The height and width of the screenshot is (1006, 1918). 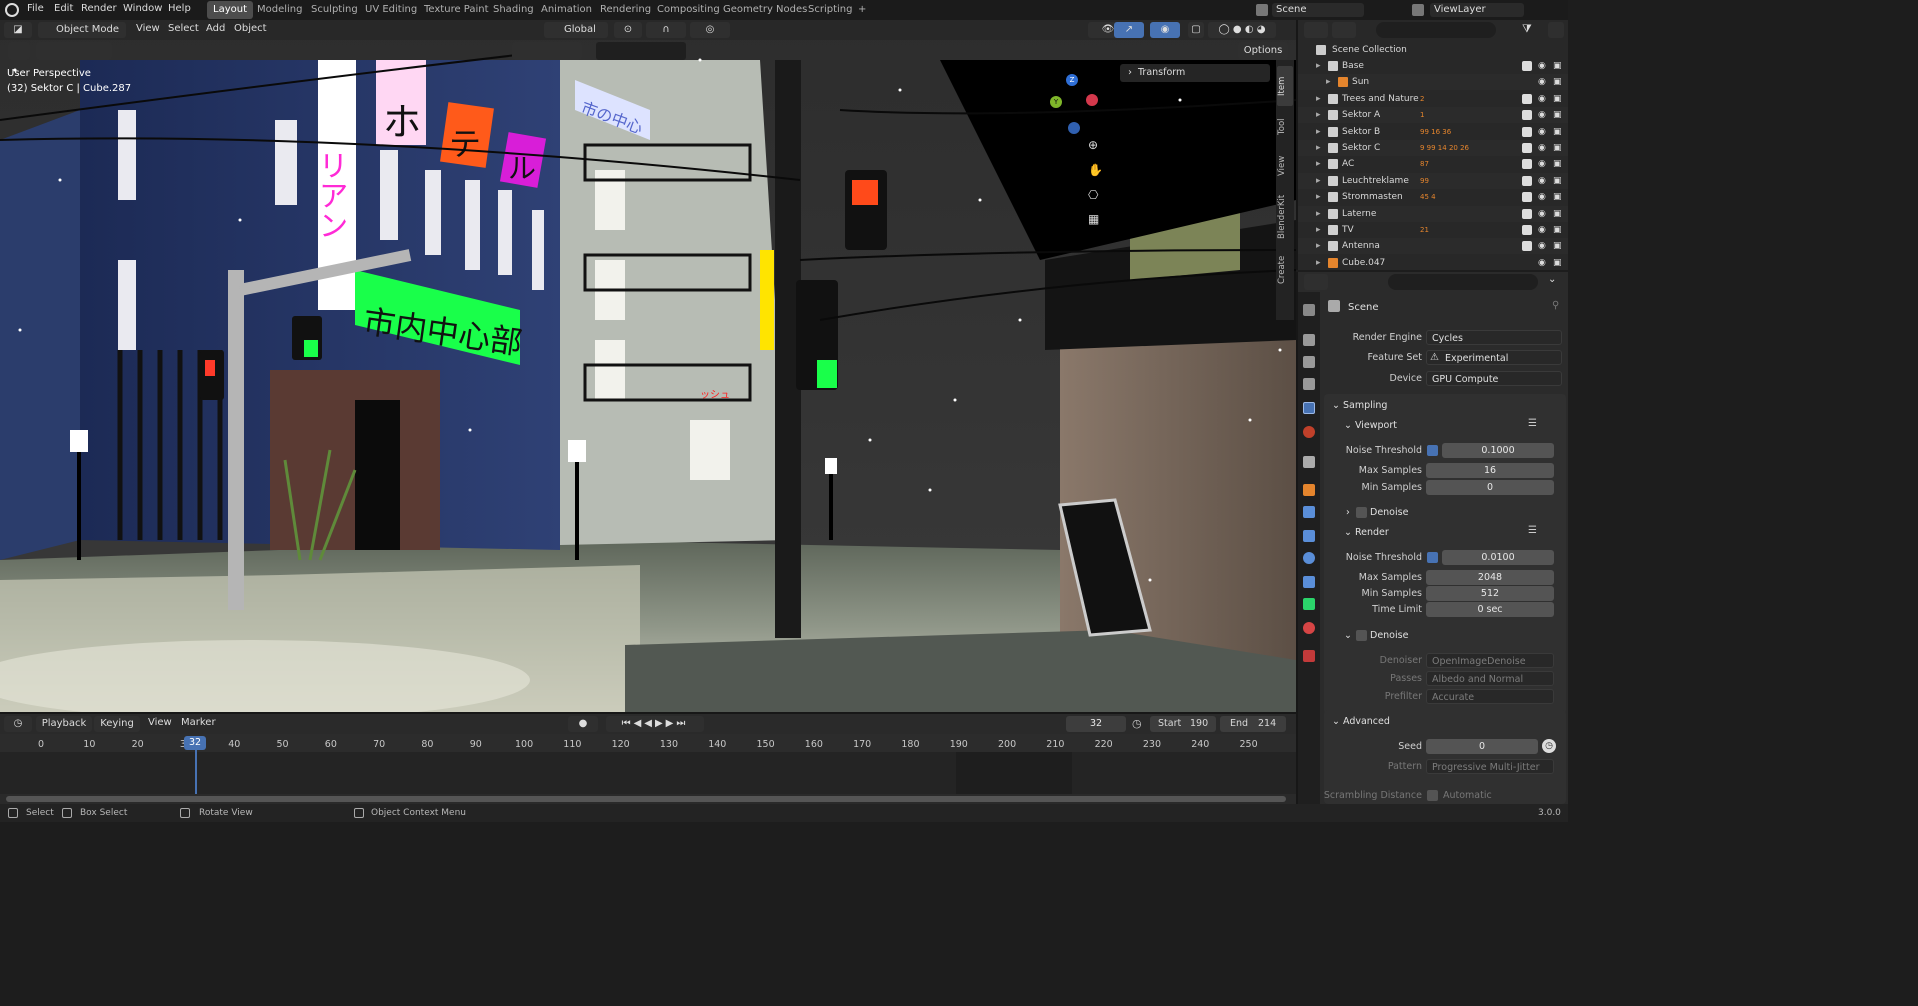 What do you see at coordinates (1366, 532) in the screenshot?
I see `render-subpanel-header: ⌄ Render` at bounding box center [1366, 532].